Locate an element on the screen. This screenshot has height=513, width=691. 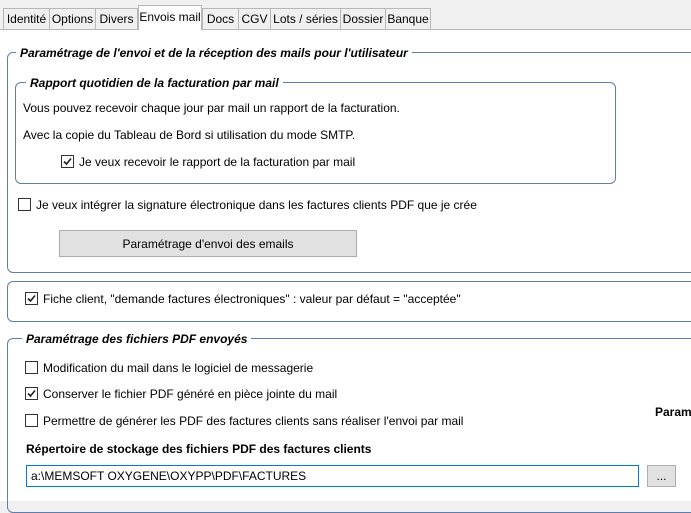
email-settings-button: Paramétrage d'envoi des emails is located at coordinates (208, 243).